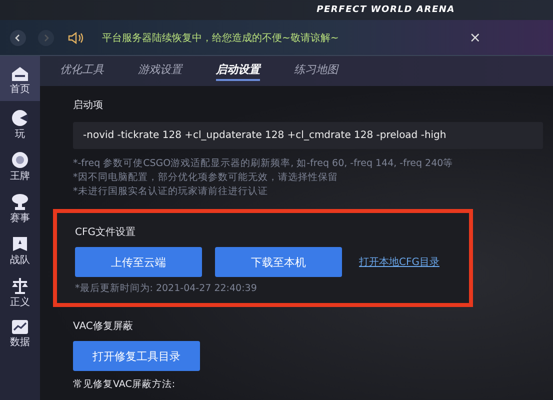 The image size is (553, 400). Describe the element at coordinates (316, 71) in the screenshot. I see `tab: 练习地图` at that location.